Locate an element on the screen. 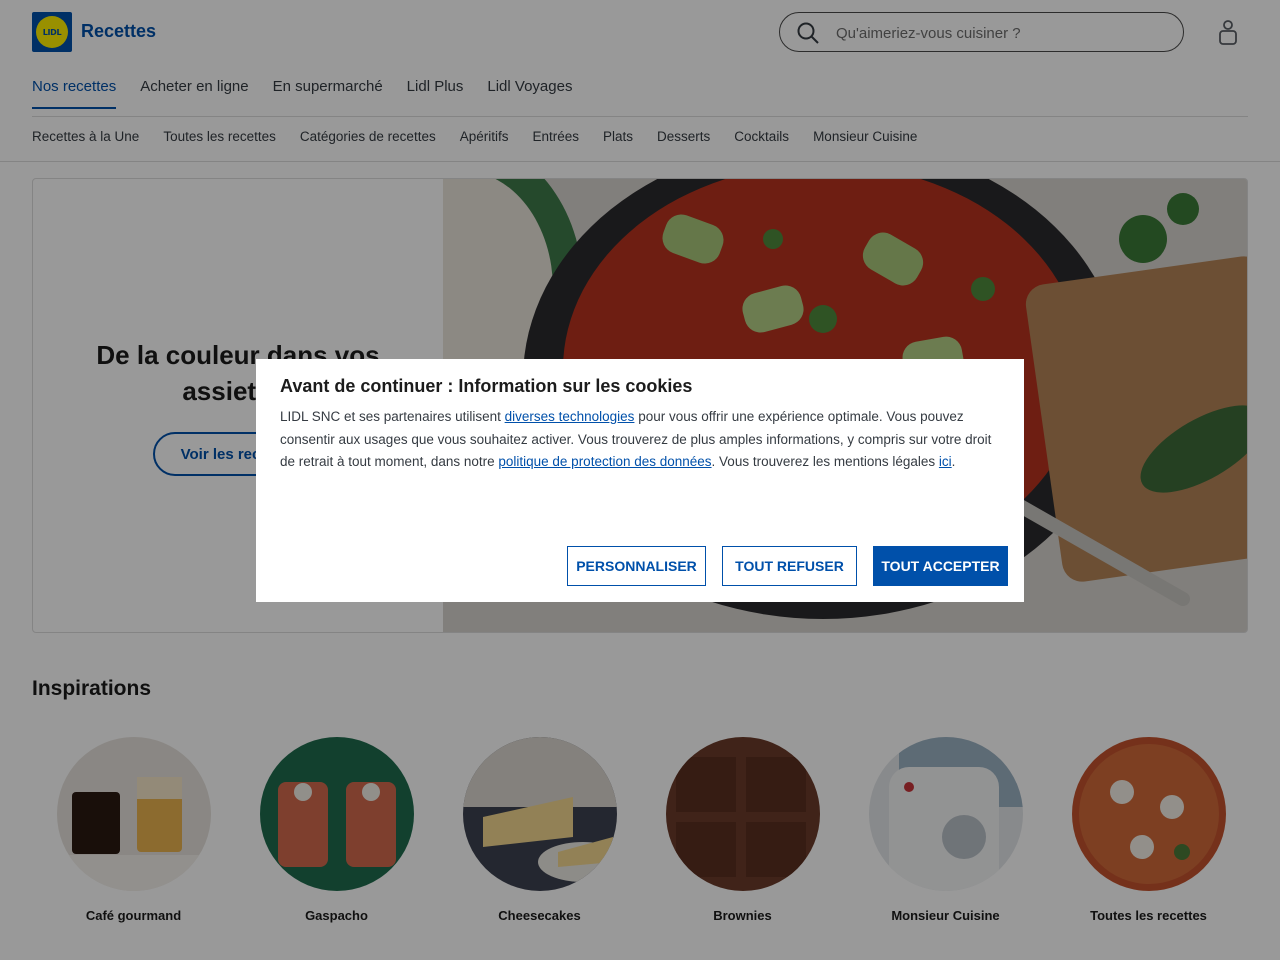 This screenshot has width=1280, height=960. refuse-all-button: TOUT REFUSER is located at coordinates (789, 566).